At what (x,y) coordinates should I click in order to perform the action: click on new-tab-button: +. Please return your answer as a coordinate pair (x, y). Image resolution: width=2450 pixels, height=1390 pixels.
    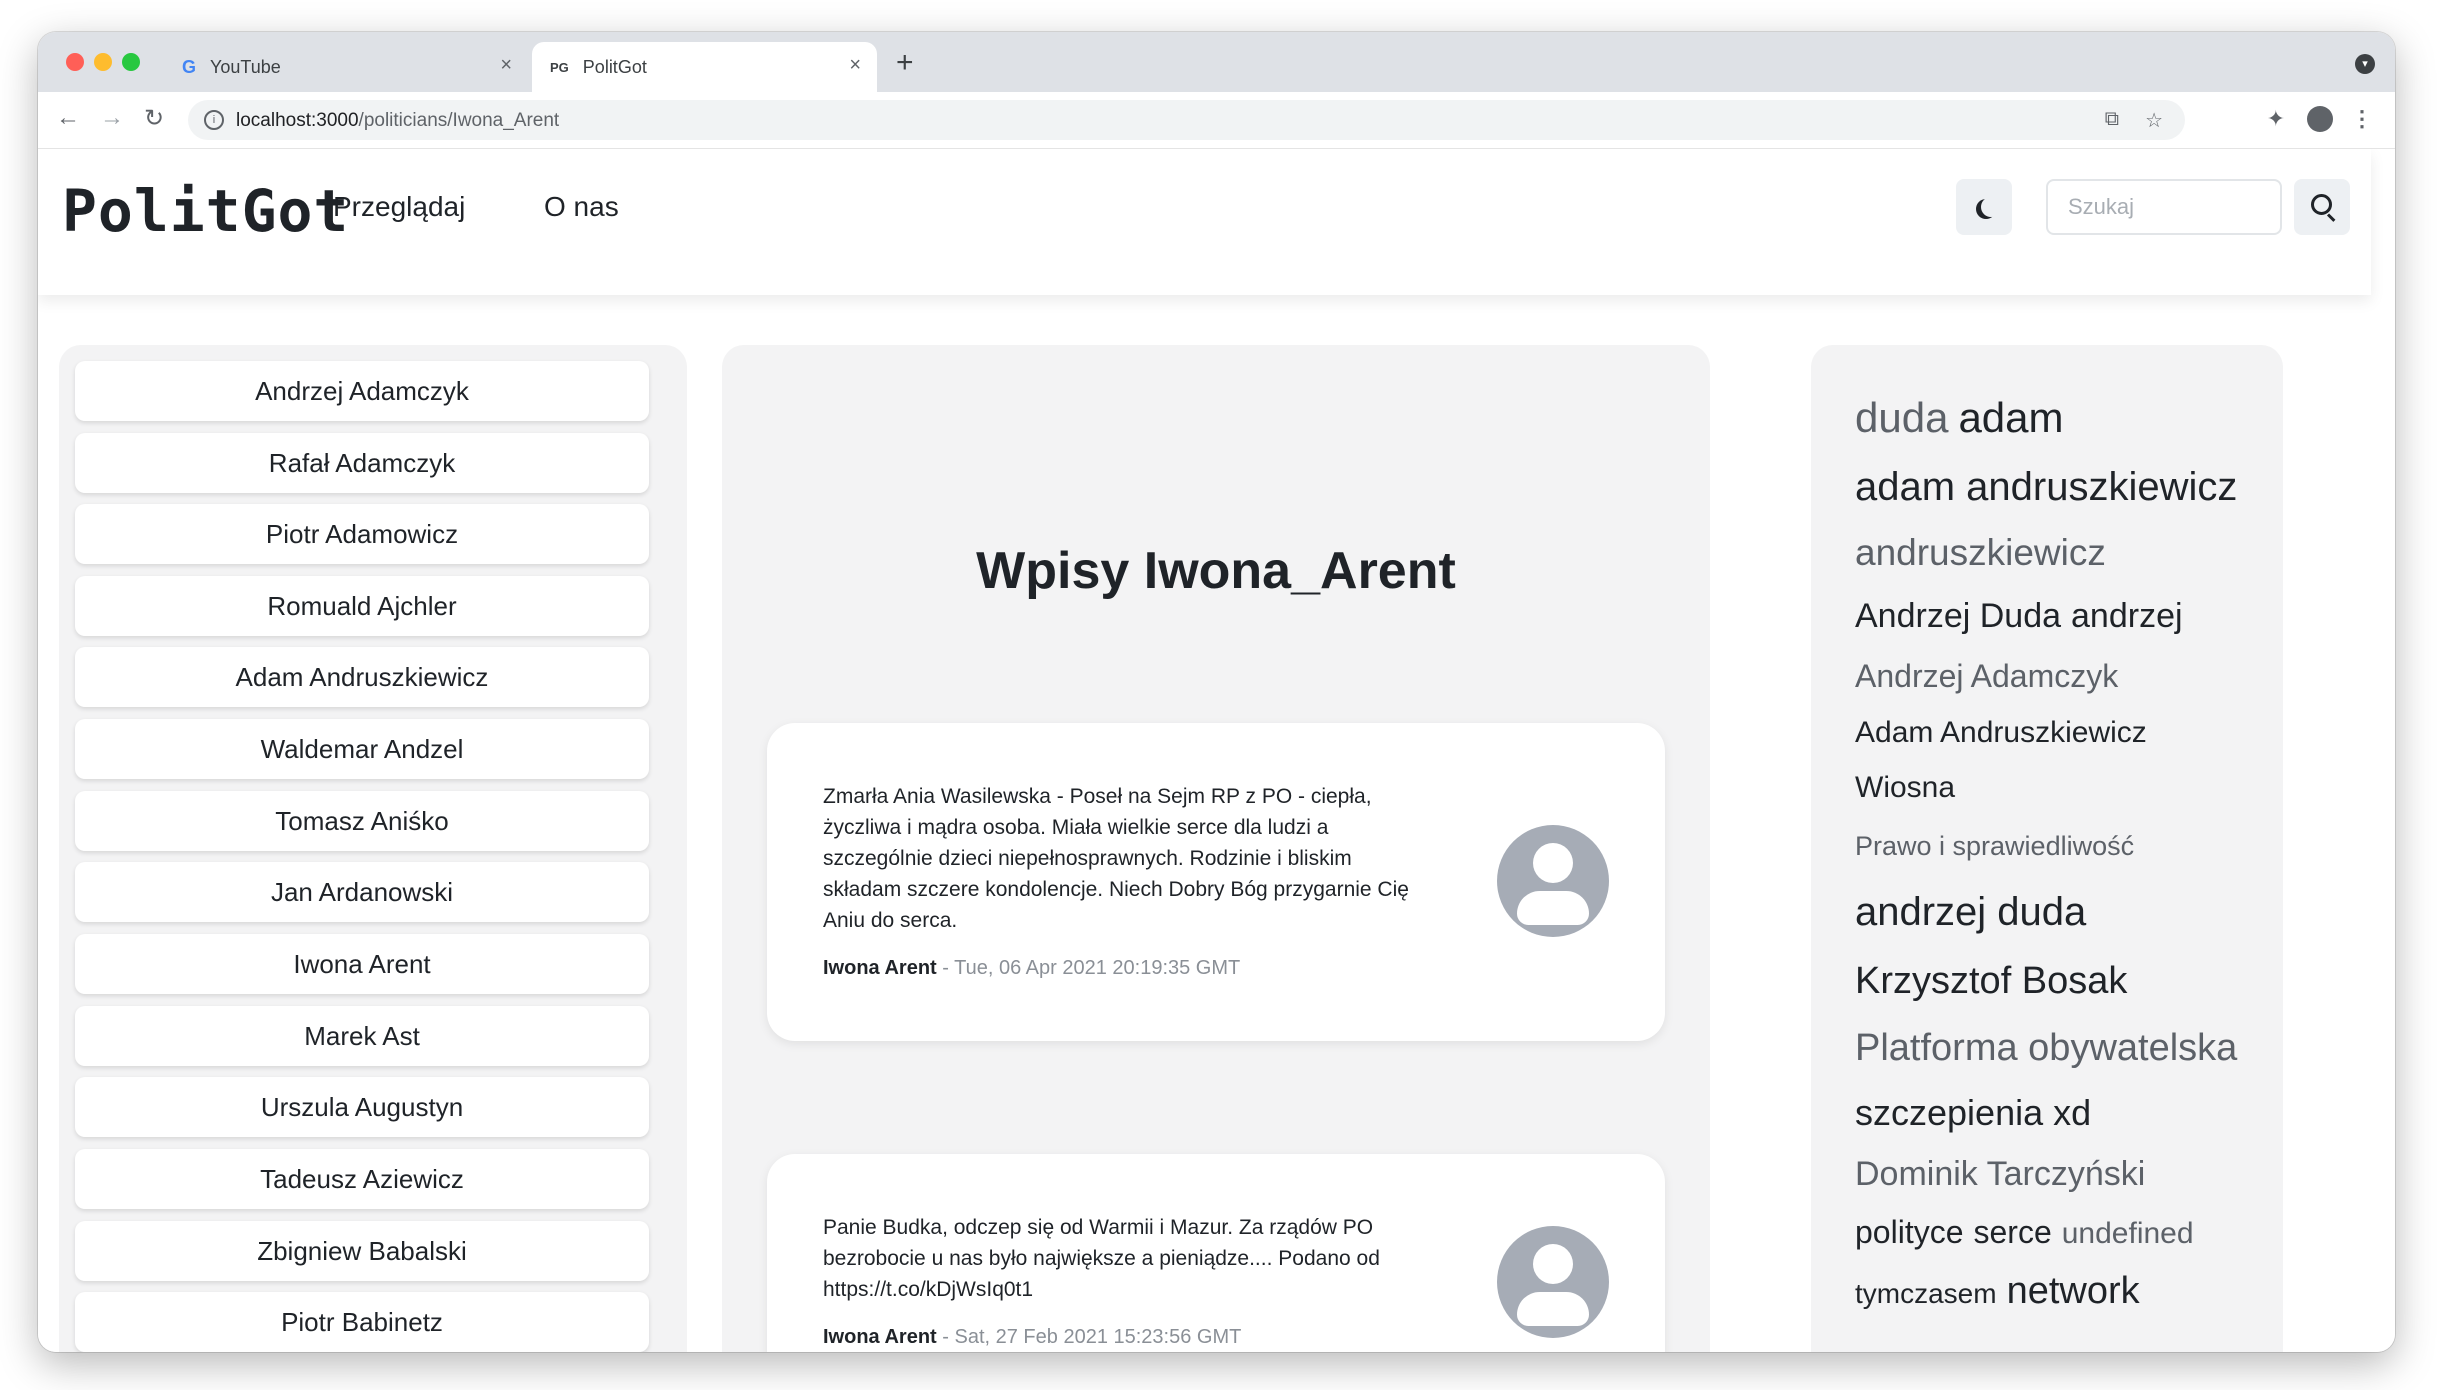
    Looking at the image, I should click on (905, 63).